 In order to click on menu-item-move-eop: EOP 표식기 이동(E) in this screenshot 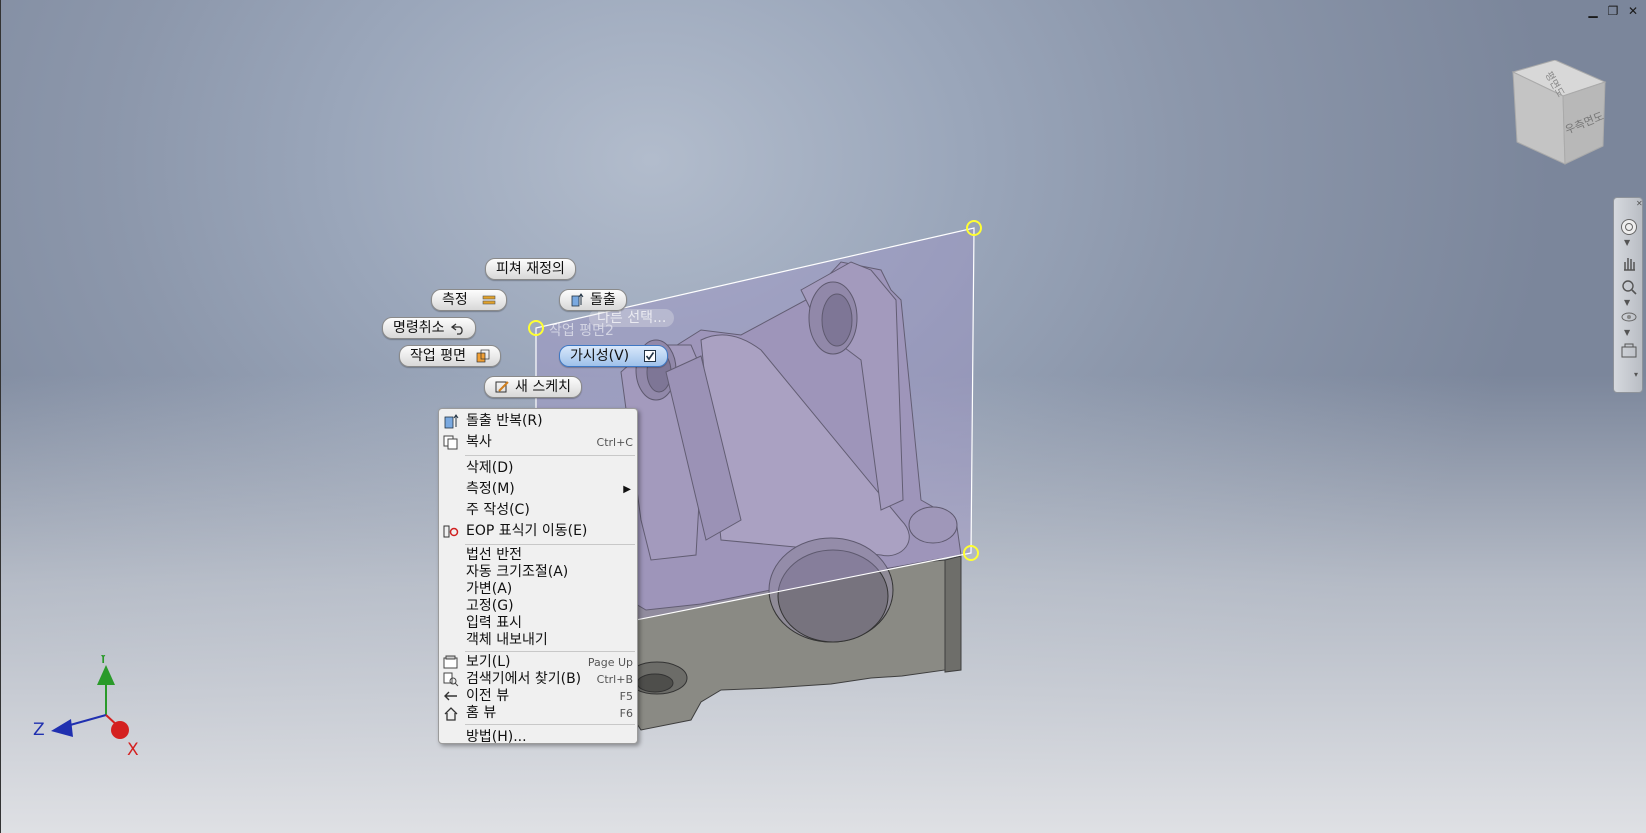, I will do `click(538, 531)`.